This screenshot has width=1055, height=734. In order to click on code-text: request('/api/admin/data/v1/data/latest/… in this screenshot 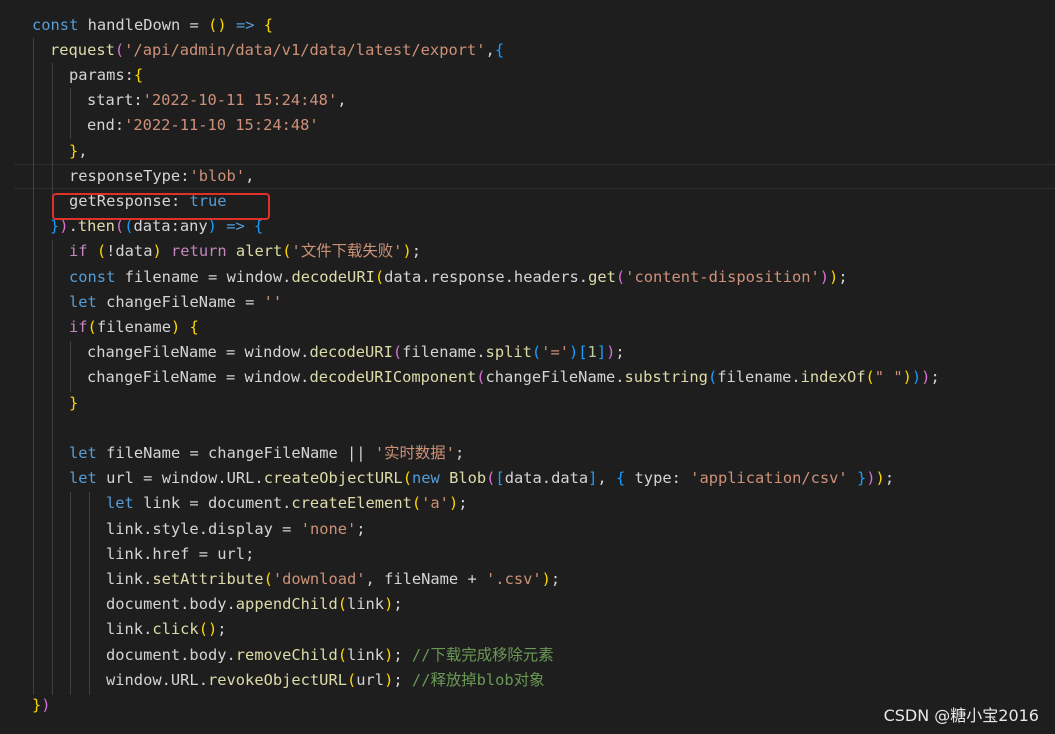, I will do `click(277, 50)`.